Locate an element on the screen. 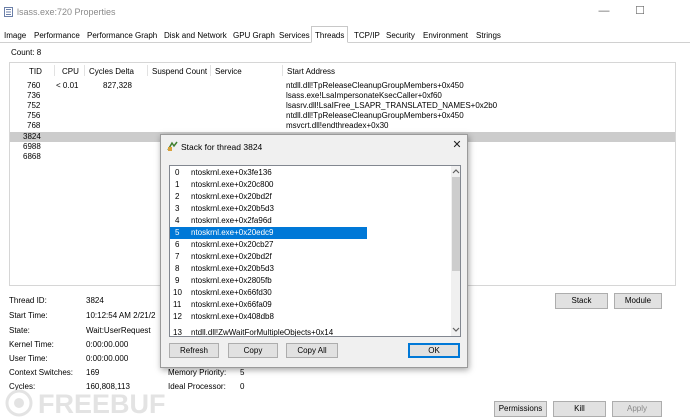  frame-number: 5 is located at coordinates (177, 232).